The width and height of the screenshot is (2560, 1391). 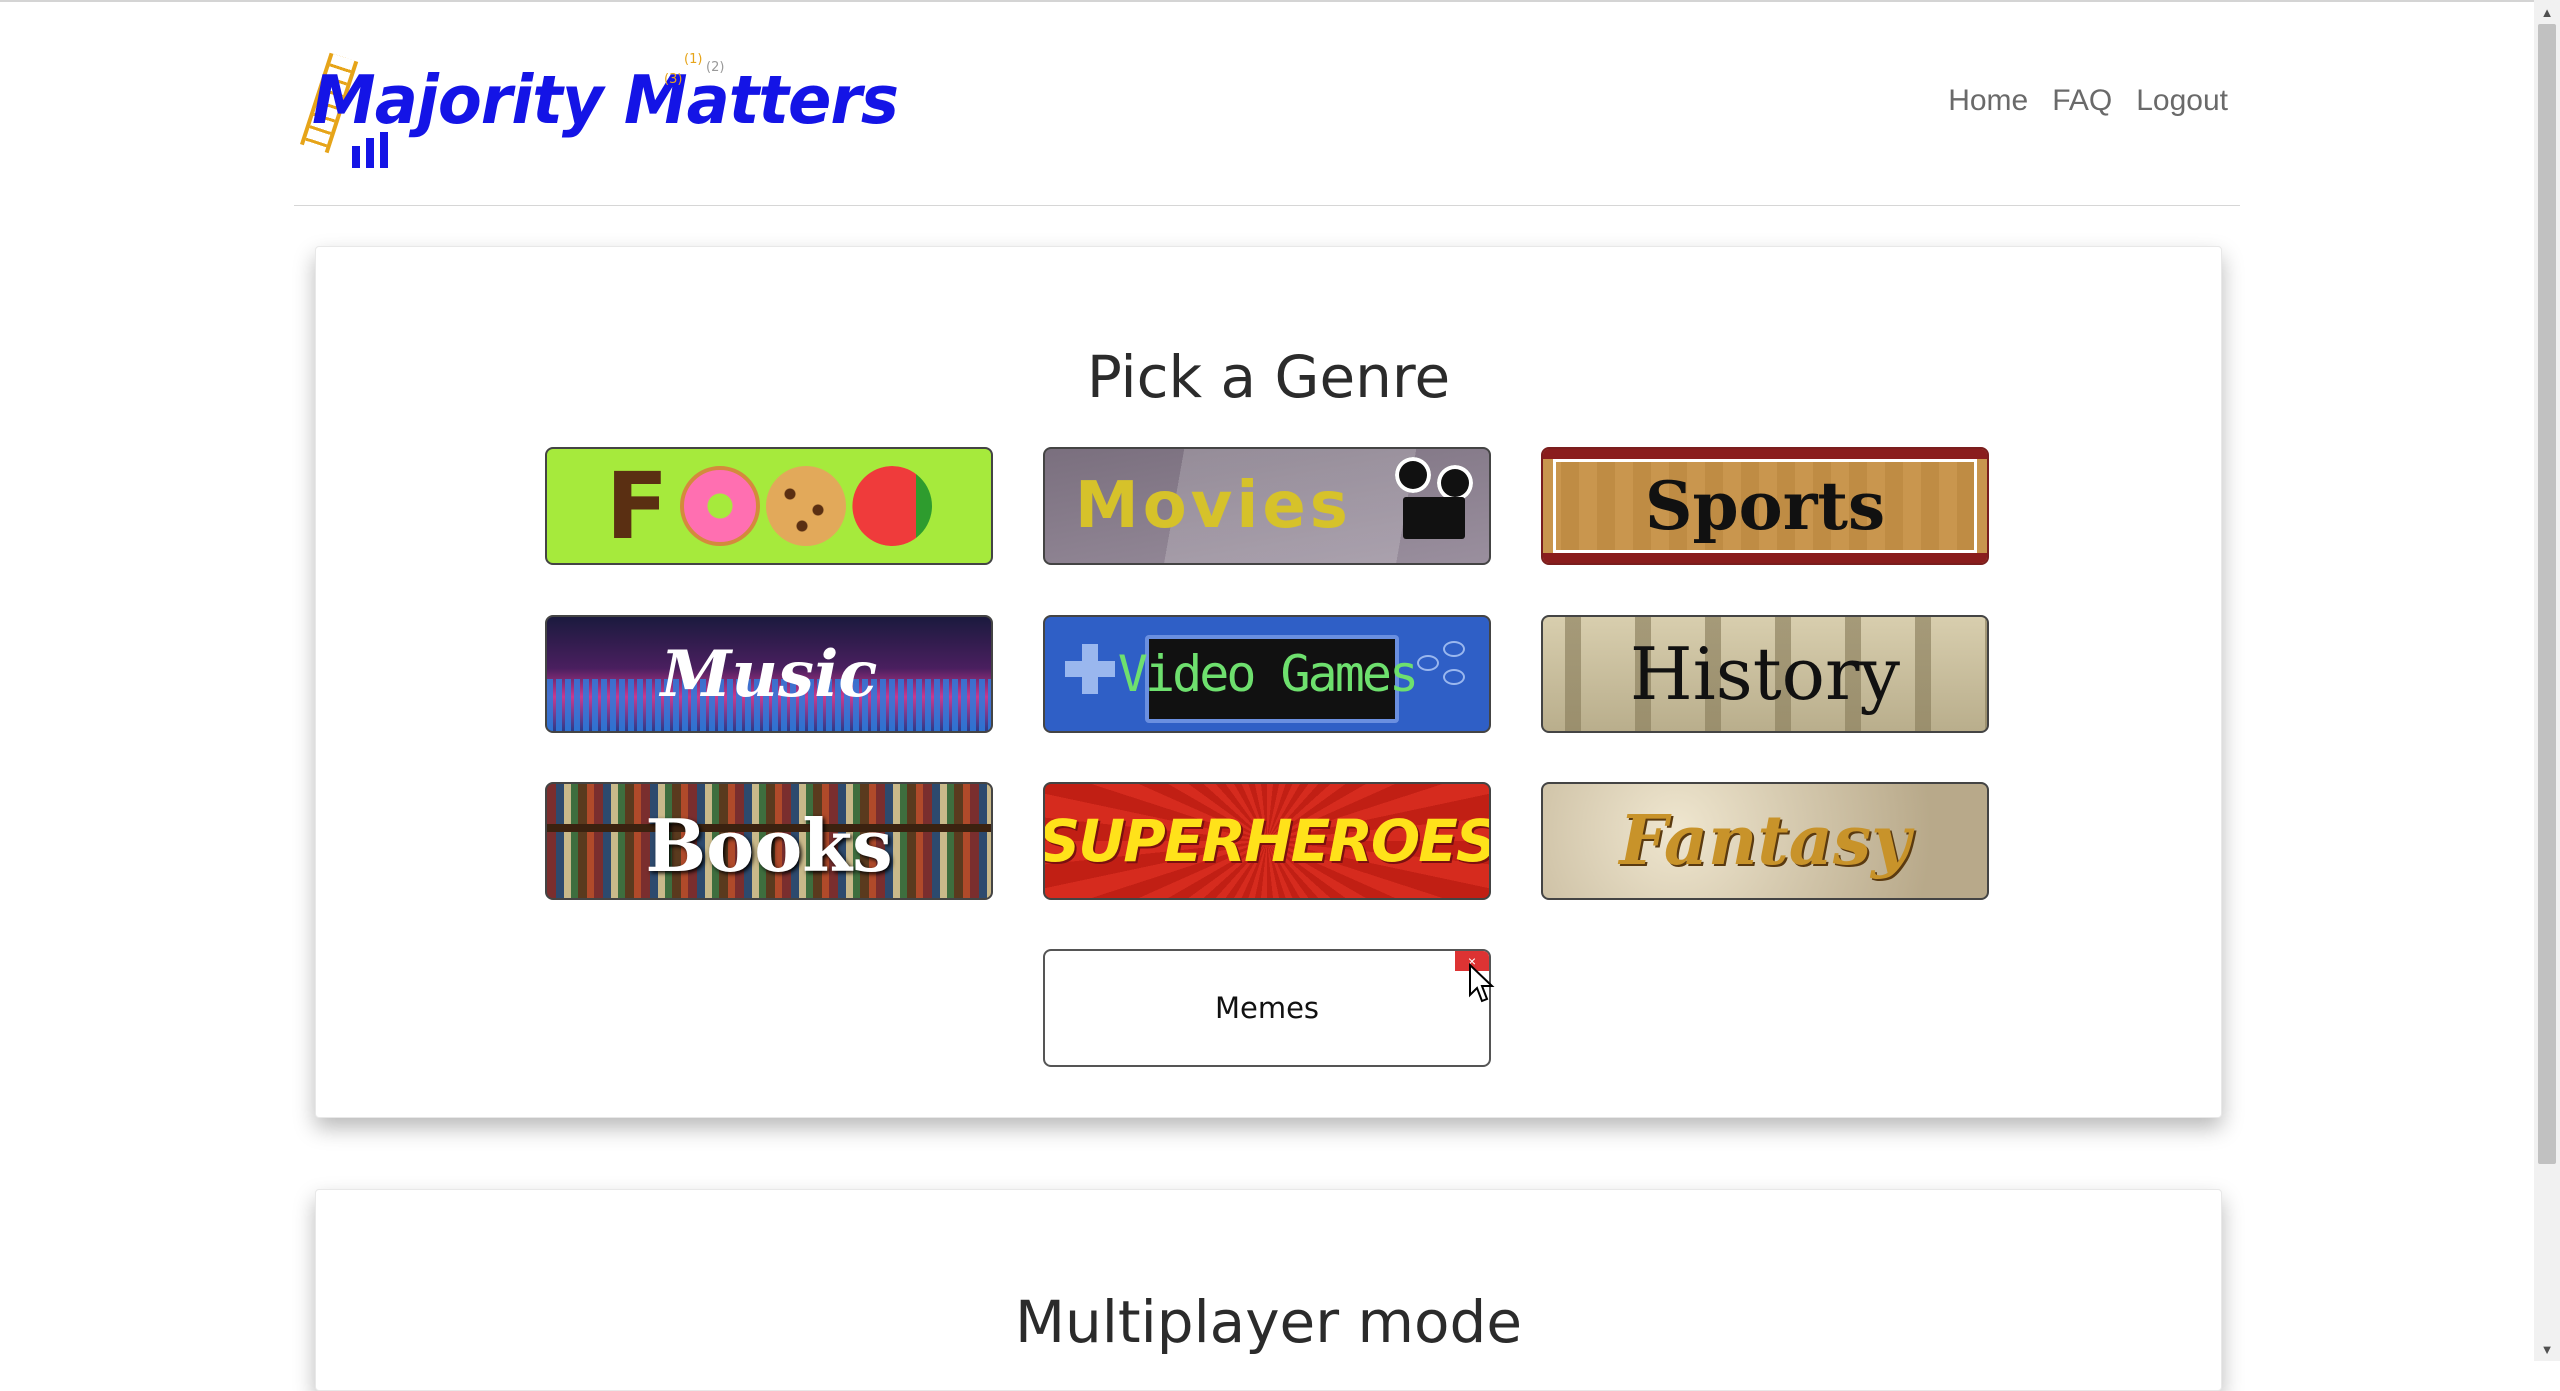 I want to click on genre-memes-label: Memes, so click(x=1267, y=1008).